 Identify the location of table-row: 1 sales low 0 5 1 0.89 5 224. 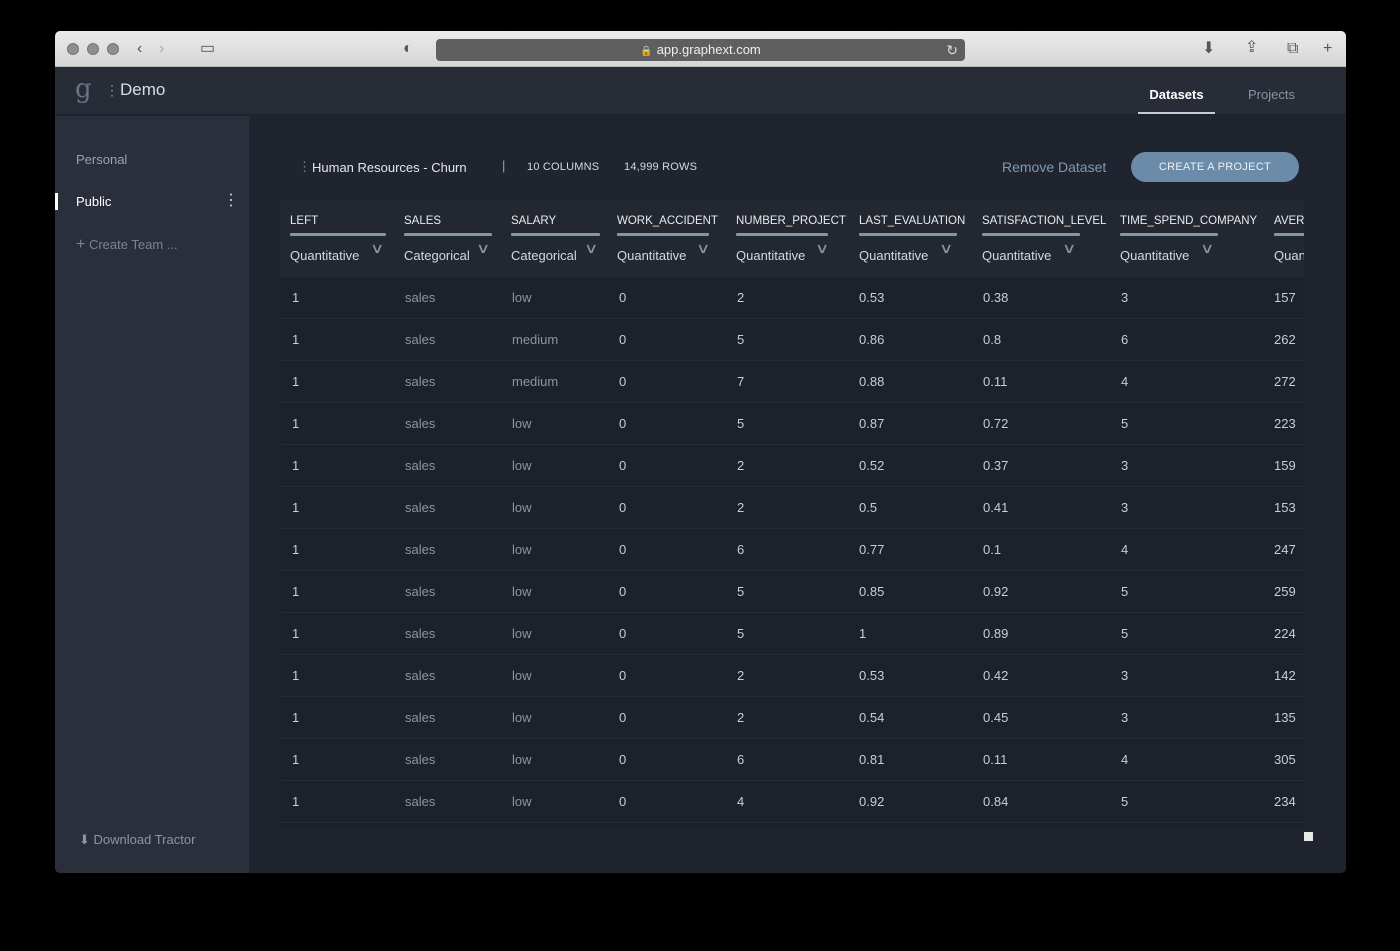
(792, 634).